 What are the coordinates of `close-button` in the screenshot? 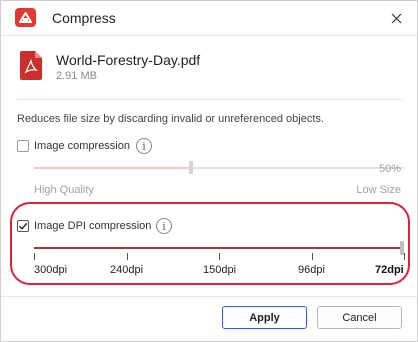 It's located at (396, 18).